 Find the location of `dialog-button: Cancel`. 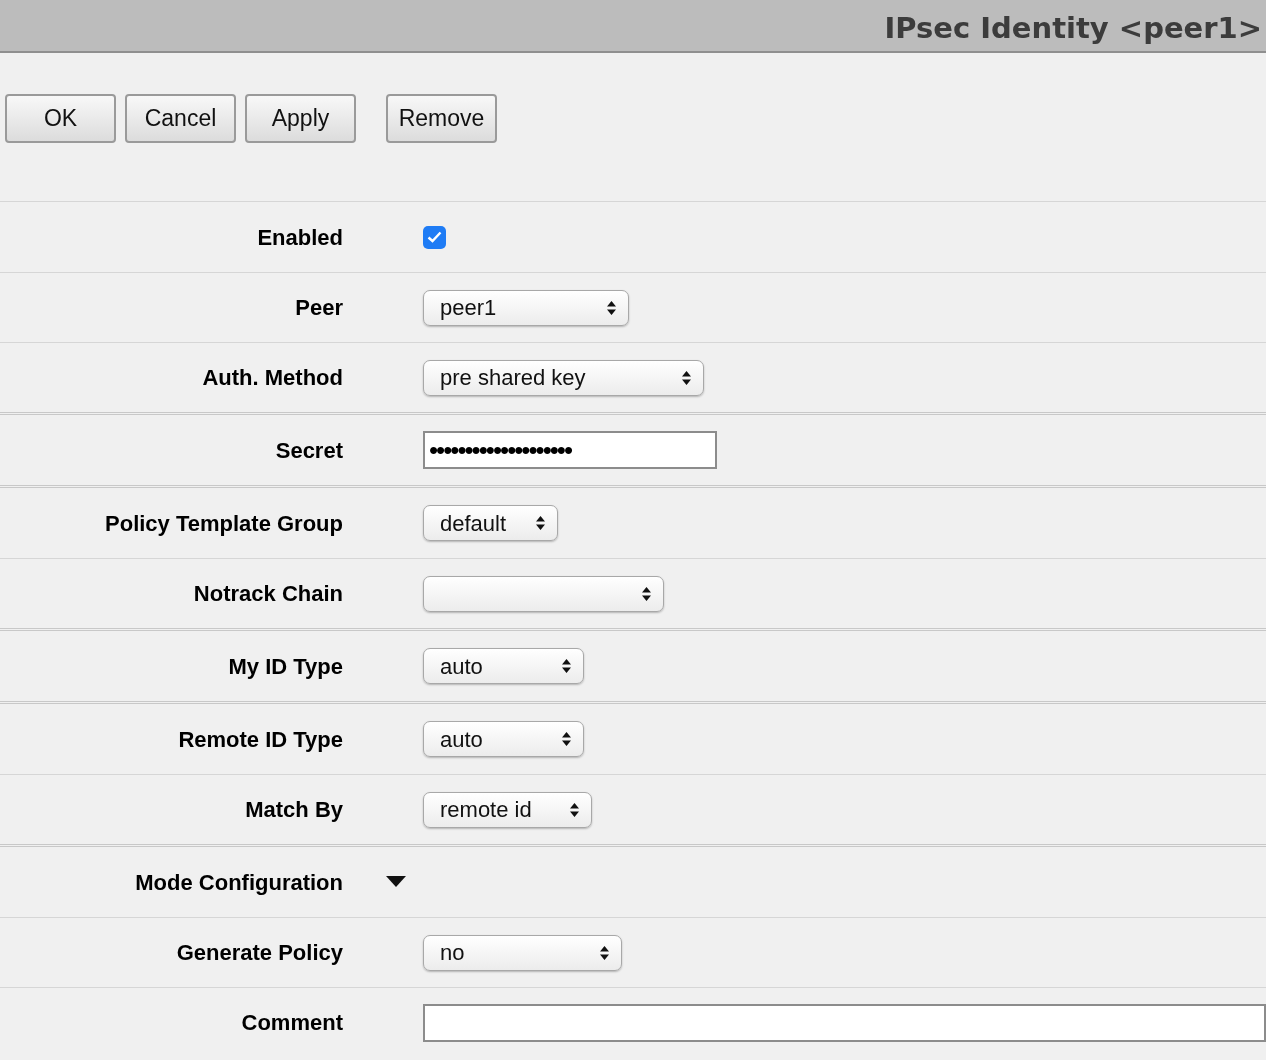

dialog-button: Cancel is located at coordinates (180, 118).